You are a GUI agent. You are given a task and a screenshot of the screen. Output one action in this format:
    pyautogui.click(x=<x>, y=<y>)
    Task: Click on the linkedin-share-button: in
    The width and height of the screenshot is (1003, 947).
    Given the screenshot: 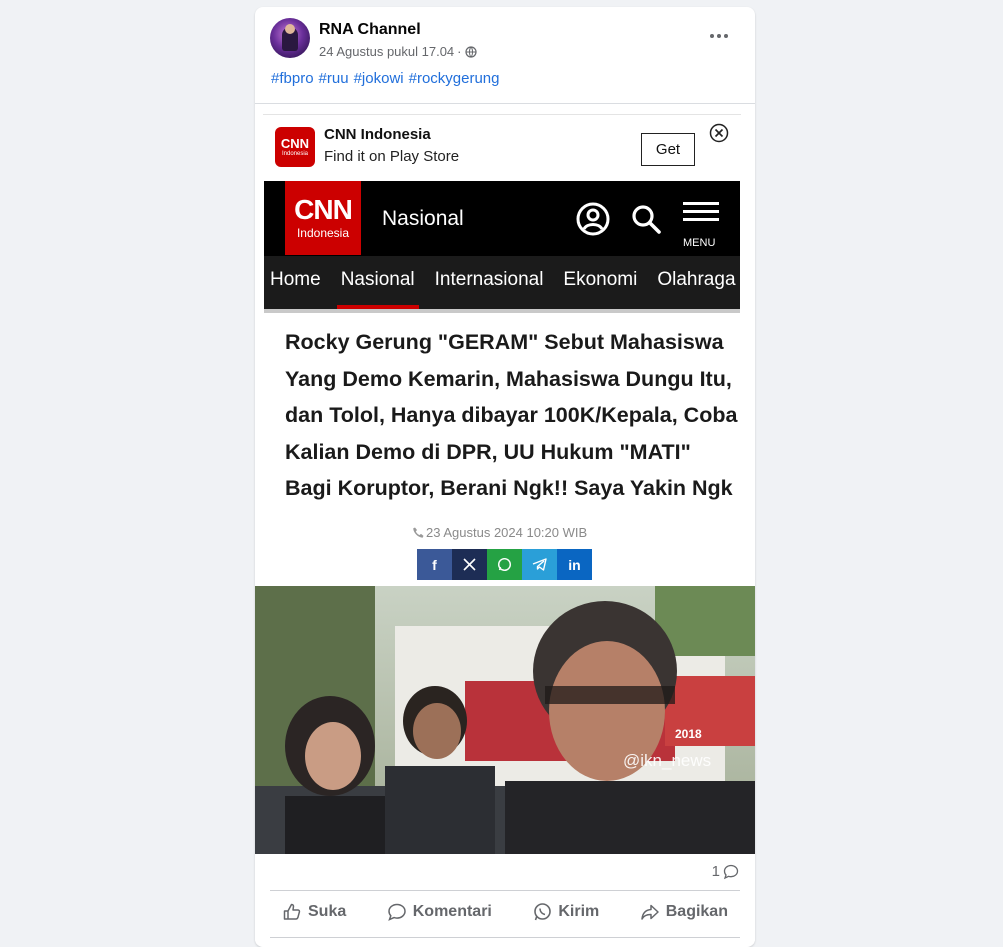 What is the action you would take?
    pyautogui.click(x=574, y=564)
    